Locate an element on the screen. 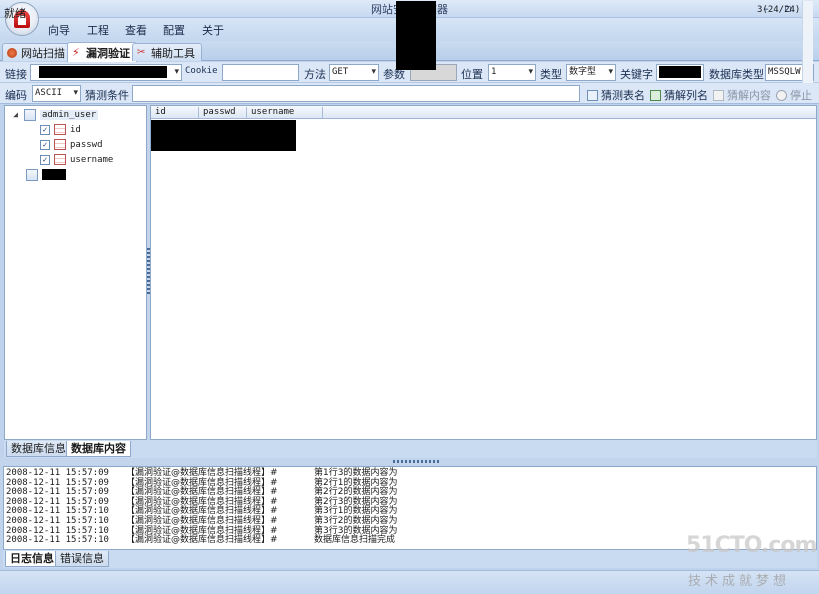 This screenshot has width=819, height=594. tab-label: 辅助工具 is located at coordinates (173, 53).